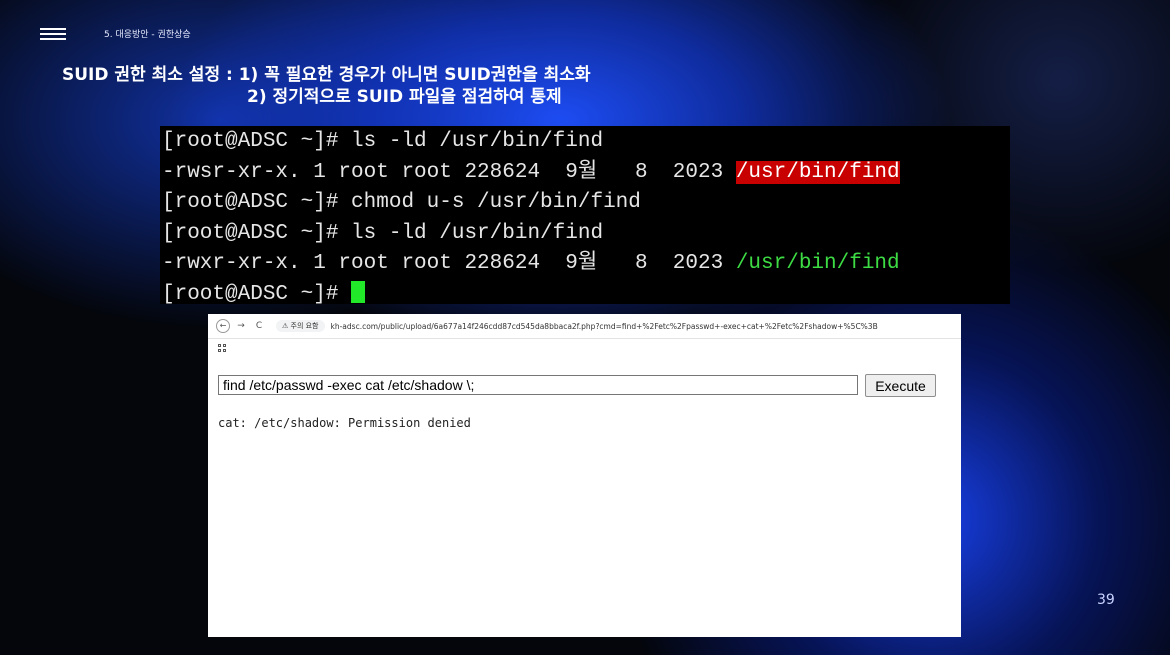  What do you see at coordinates (223, 326) in the screenshot?
I see `back-arrow-icon: ←` at bounding box center [223, 326].